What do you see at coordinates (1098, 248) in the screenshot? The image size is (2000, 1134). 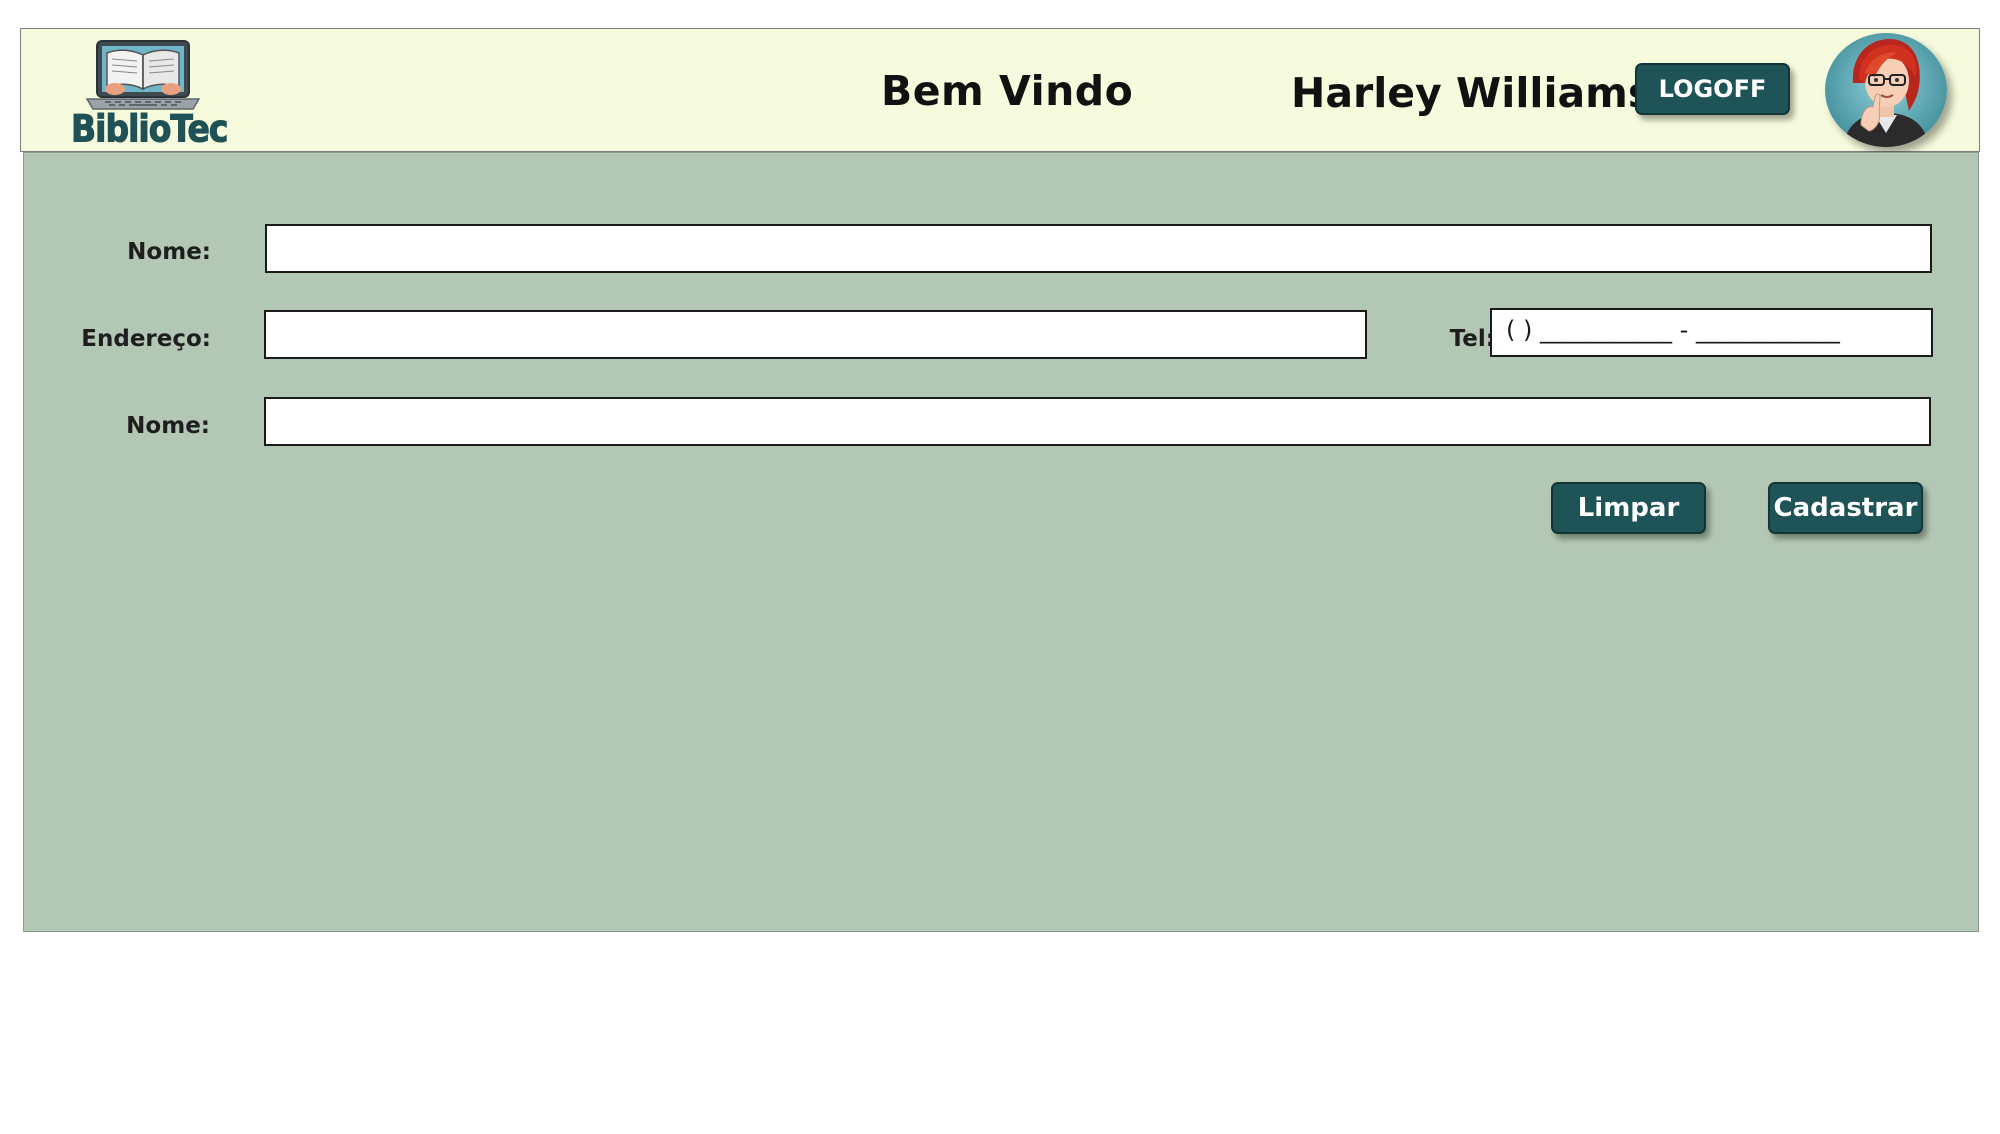 I see `nome-input` at bounding box center [1098, 248].